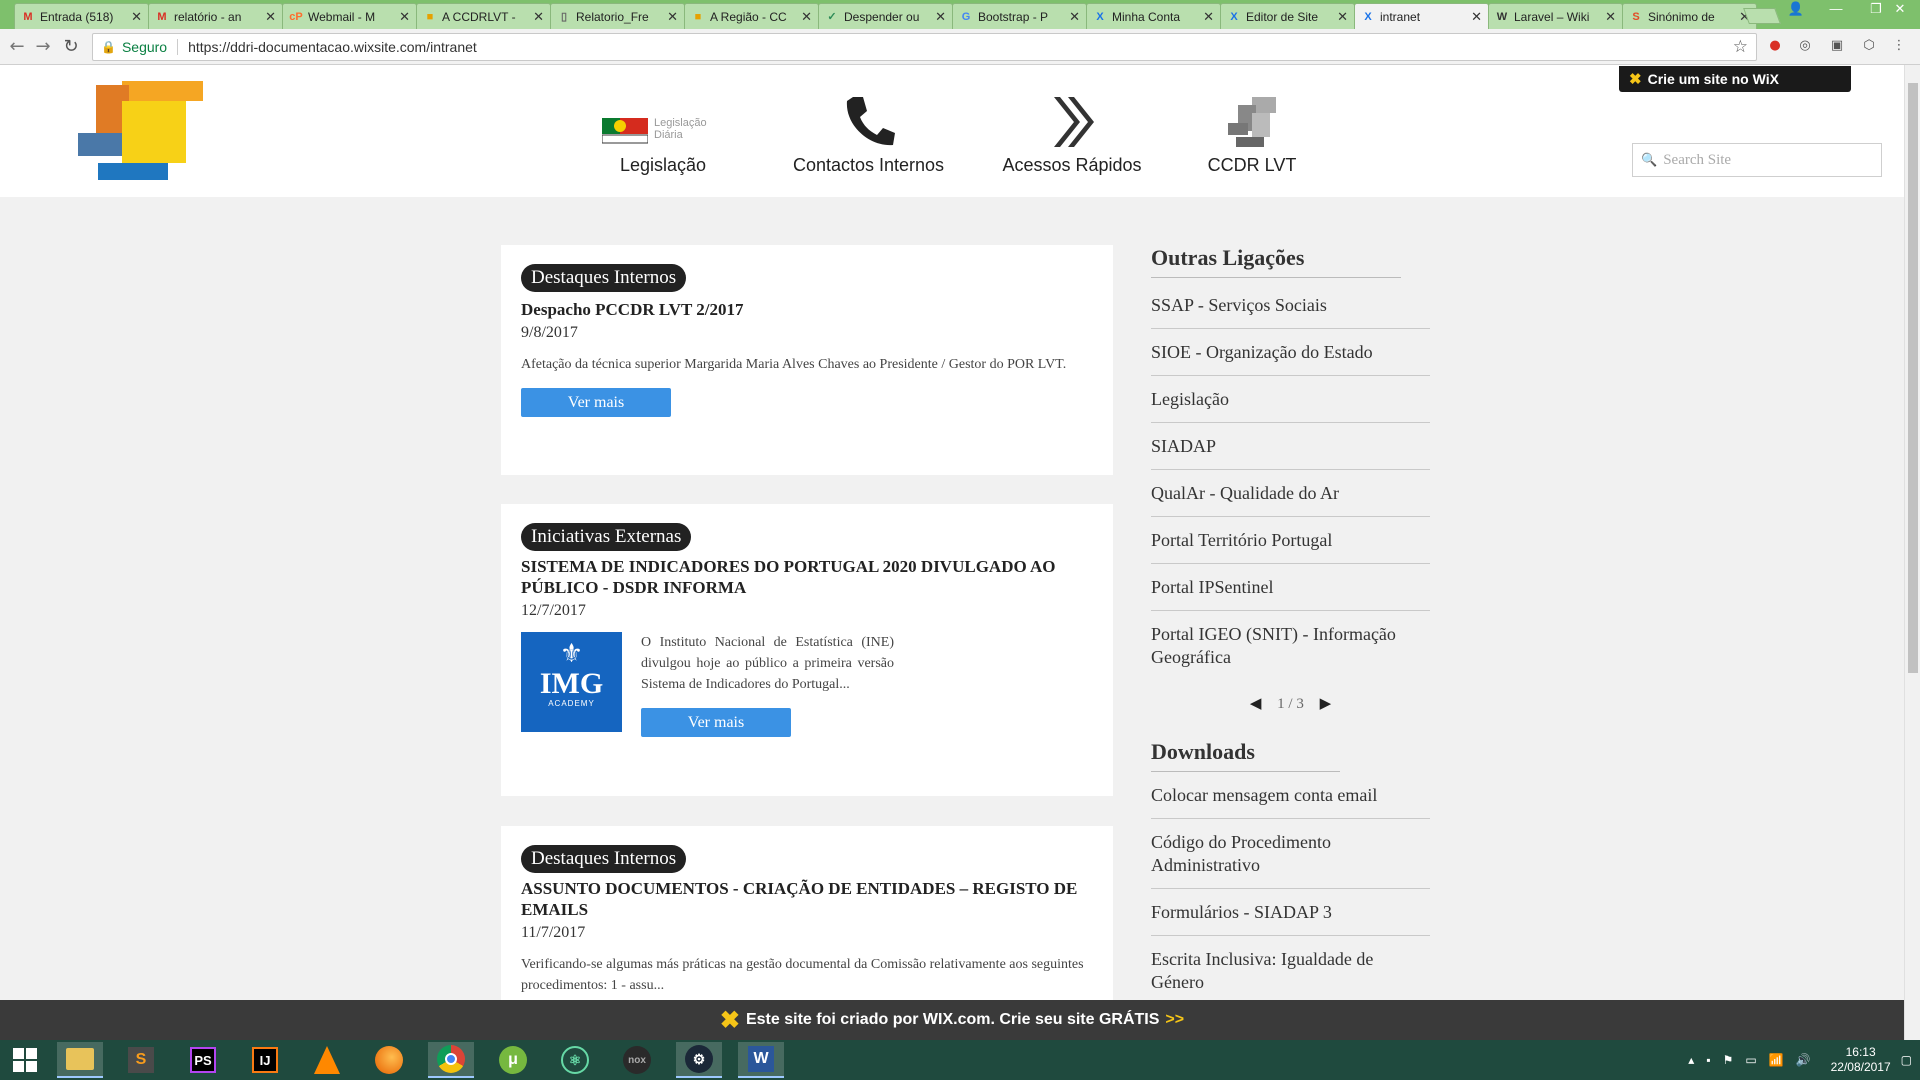 The width and height of the screenshot is (1920, 1080). I want to click on post-date: 12/7/2017, so click(553, 610).